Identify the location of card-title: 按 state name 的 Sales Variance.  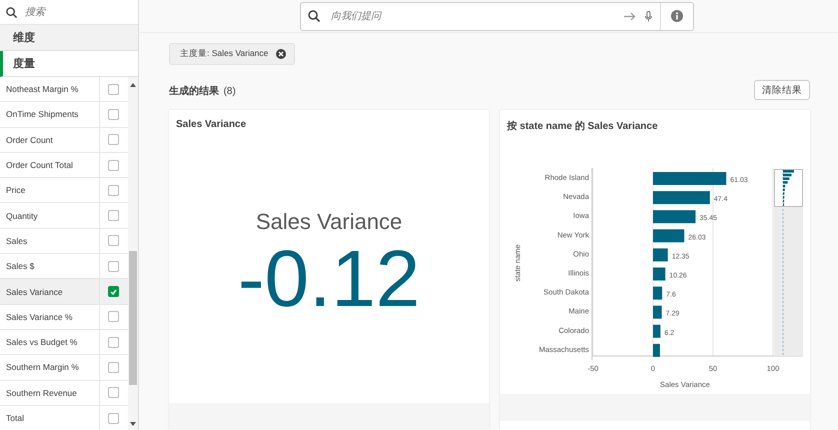
(582, 127).